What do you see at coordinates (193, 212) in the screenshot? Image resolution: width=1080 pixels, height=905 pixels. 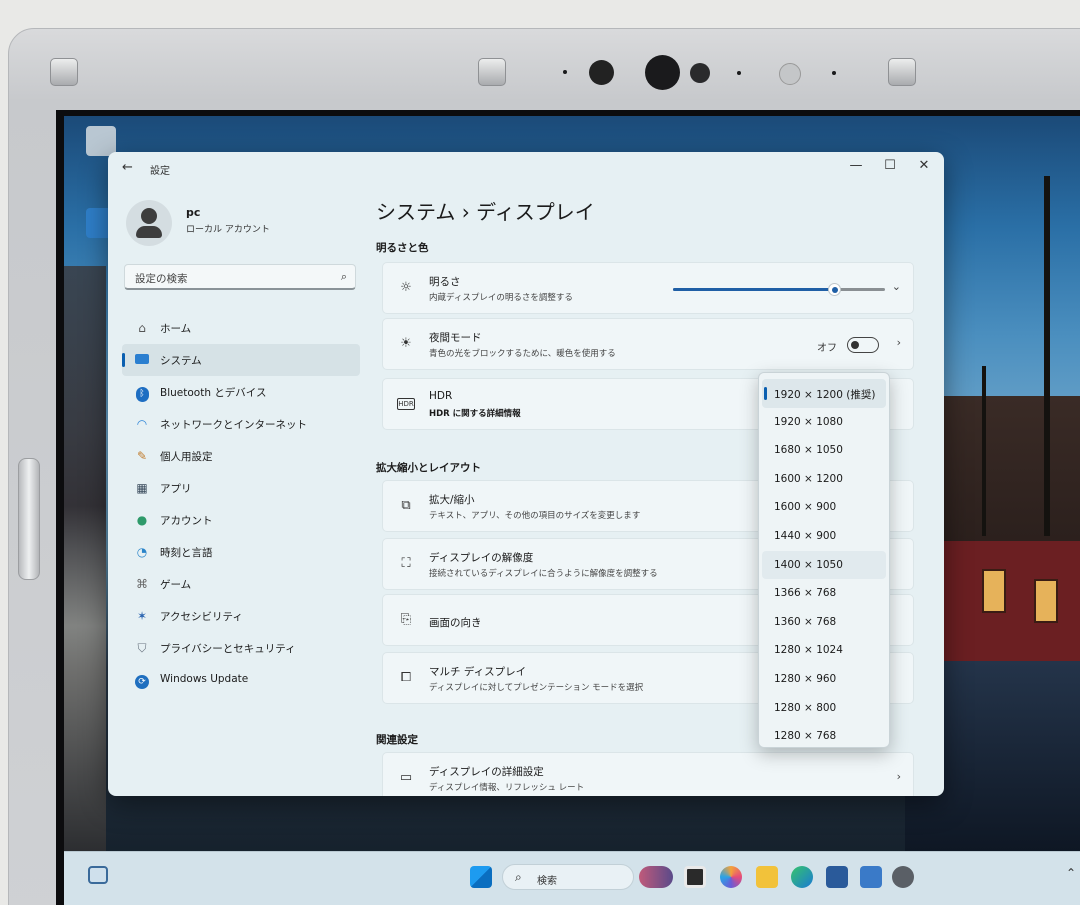 I see `profile-name: pc` at bounding box center [193, 212].